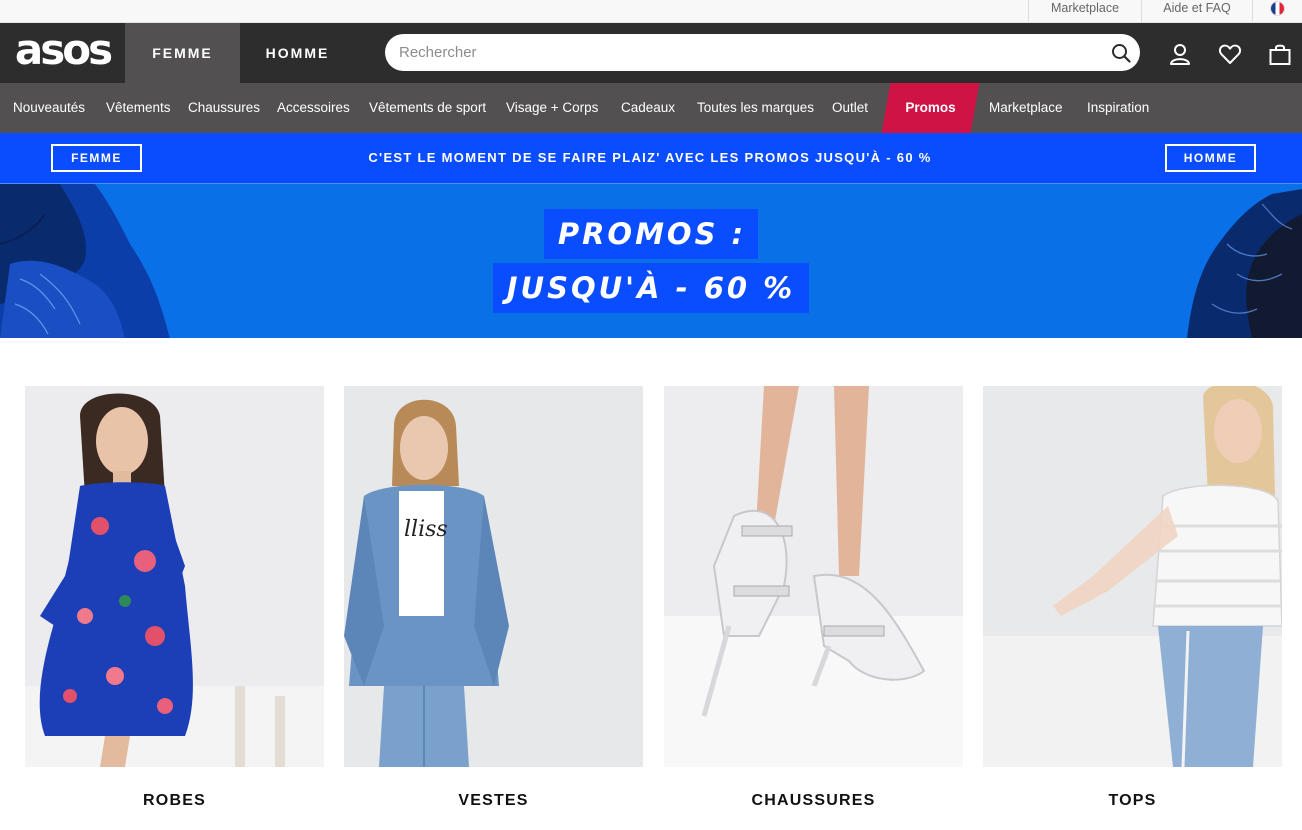  I want to click on nav-item-cadeaux: Cadeaux, so click(648, 108).